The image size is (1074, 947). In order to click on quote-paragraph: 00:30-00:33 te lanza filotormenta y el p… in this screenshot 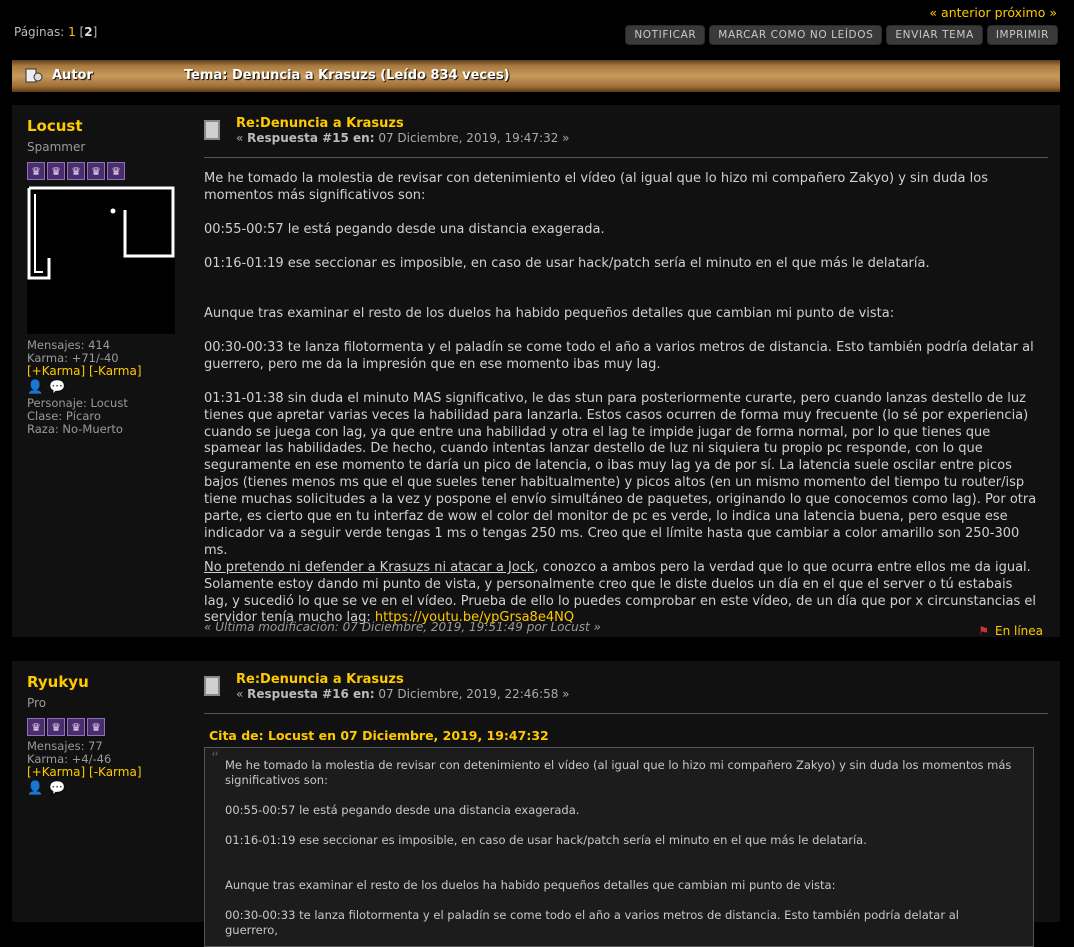, I will do `click(592, 922)`.